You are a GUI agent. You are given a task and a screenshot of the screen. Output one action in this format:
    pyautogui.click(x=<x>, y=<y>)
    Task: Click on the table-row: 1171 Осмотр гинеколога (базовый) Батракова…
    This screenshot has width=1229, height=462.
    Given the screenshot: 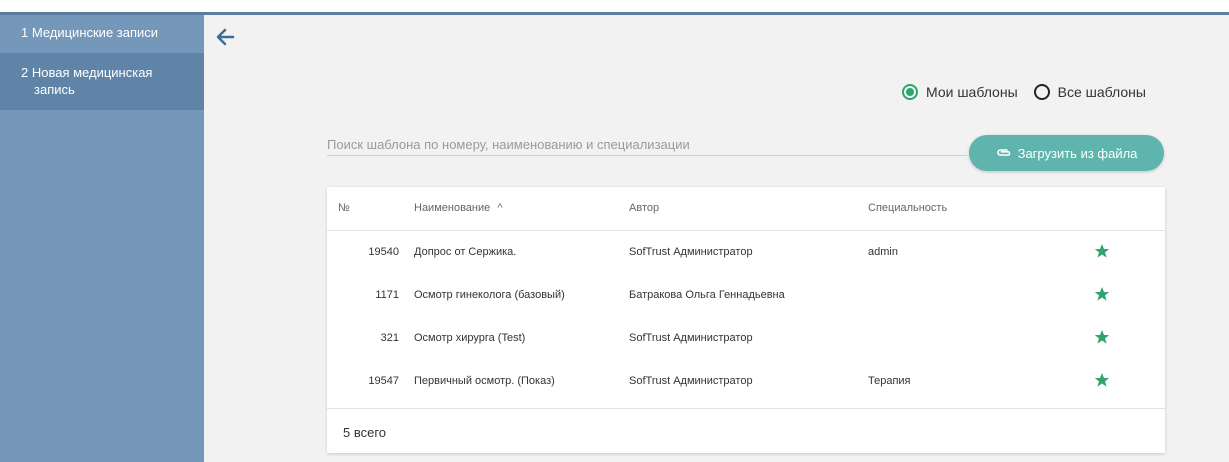 What is the action you would take?
    pyautogui.click(x=746, y=295)
    